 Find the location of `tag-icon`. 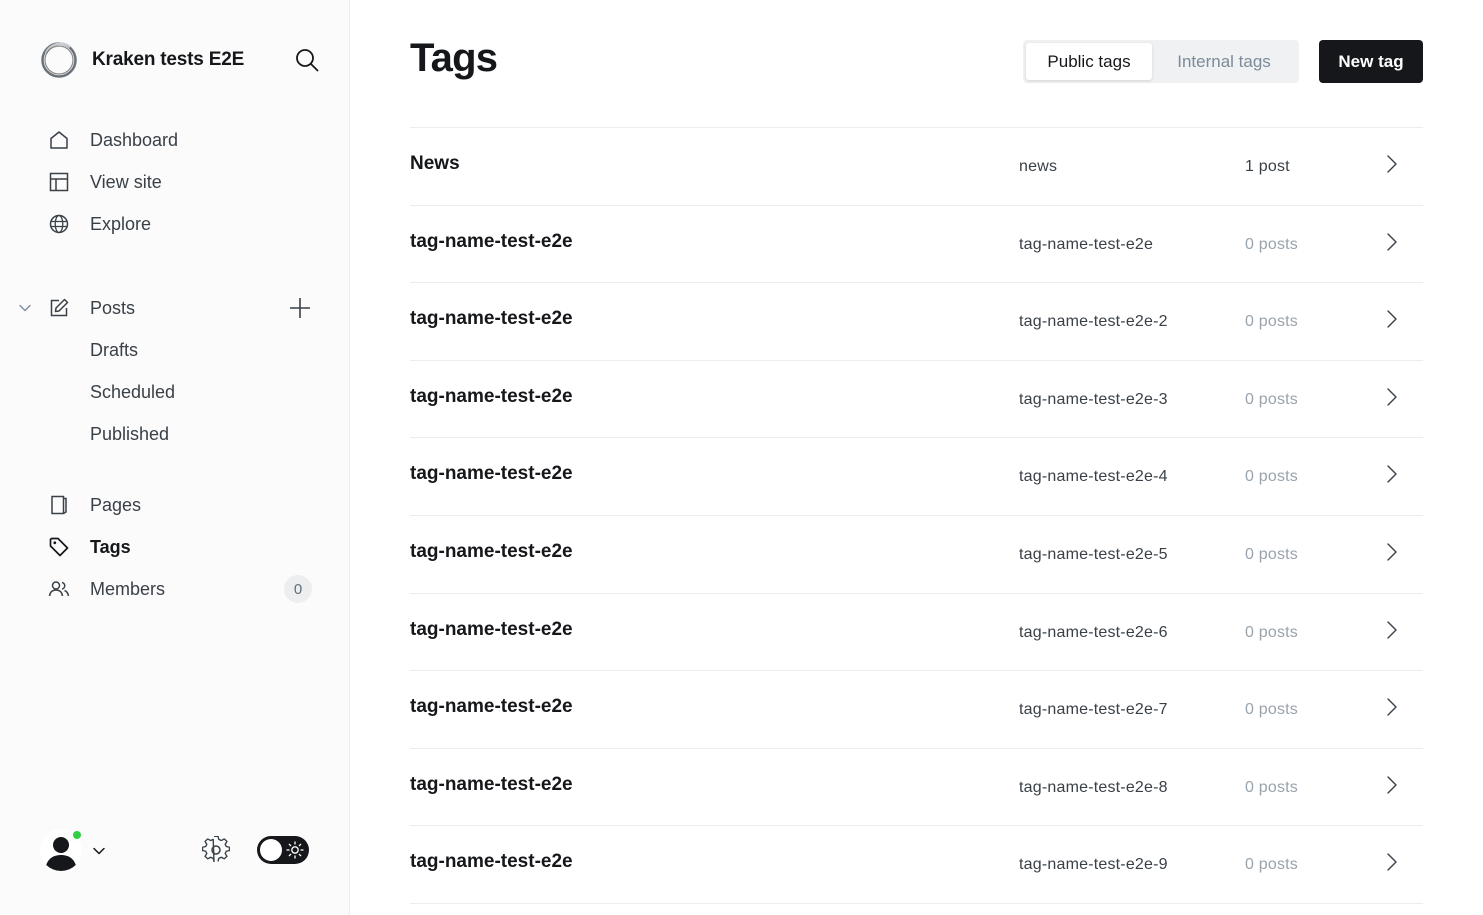

tag-icon is located at coordinates (59, 547).